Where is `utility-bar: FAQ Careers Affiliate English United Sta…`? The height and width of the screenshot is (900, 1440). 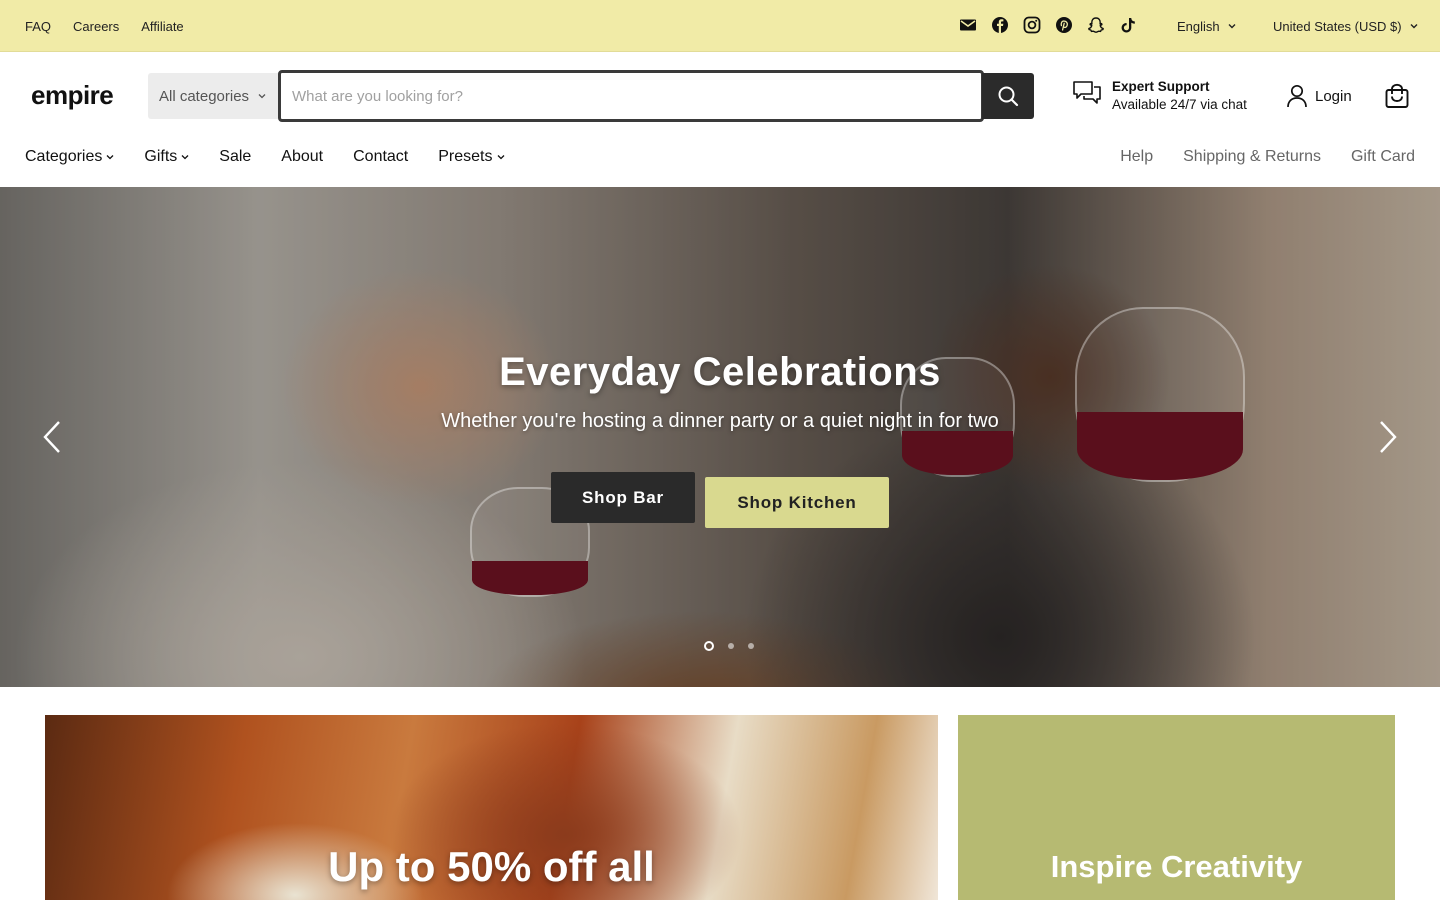
utility-bar: FAQ Careers Affiliate English United Sta… is located at coordinates (720, 26).